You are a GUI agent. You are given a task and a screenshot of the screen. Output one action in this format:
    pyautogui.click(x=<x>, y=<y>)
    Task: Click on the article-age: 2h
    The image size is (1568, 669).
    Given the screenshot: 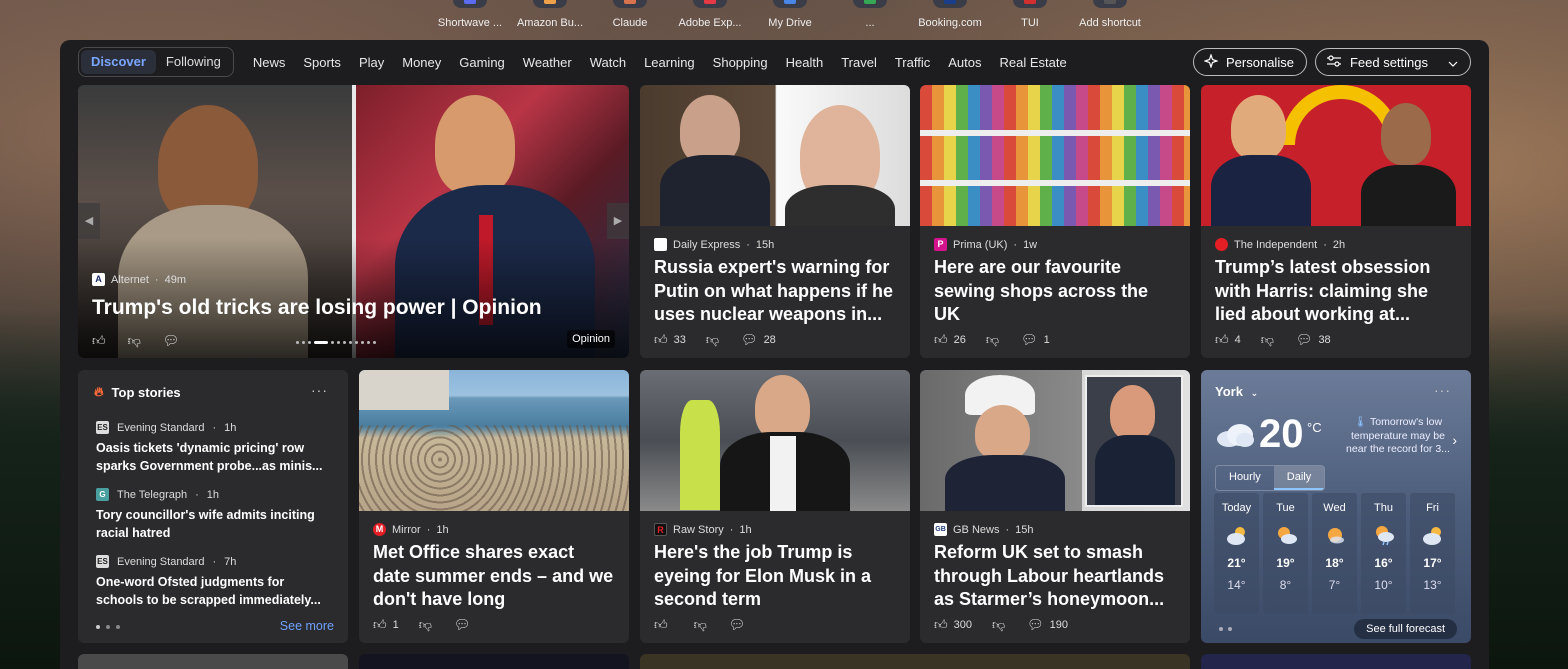 What is the action you would take?
    pyautogui.click(x=1339, y=244)
    